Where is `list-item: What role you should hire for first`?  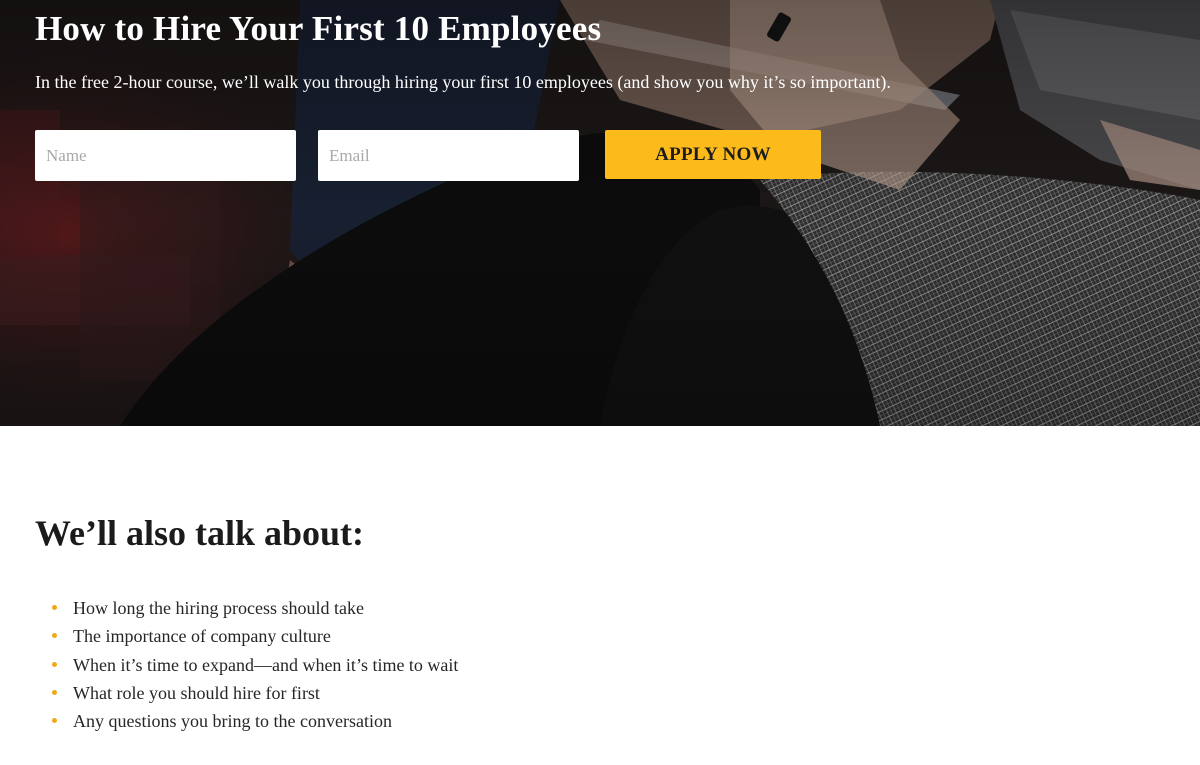 list-item: What role you should hire for first is located at coordinates (255, 694).